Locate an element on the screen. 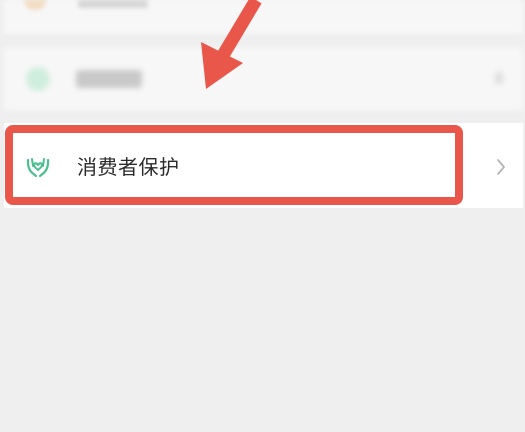 The height and width of the screenshot is (432, 525). blurred-list-item is located at coordinates (263, 79).